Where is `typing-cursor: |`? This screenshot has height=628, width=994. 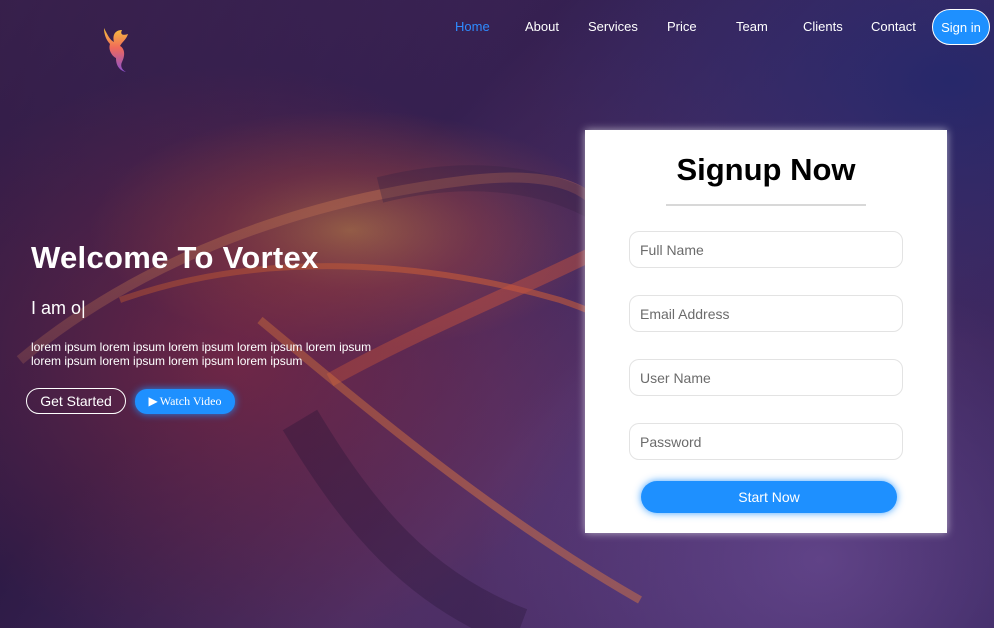 typing-cursor: | is located at coordinates (83, 308).